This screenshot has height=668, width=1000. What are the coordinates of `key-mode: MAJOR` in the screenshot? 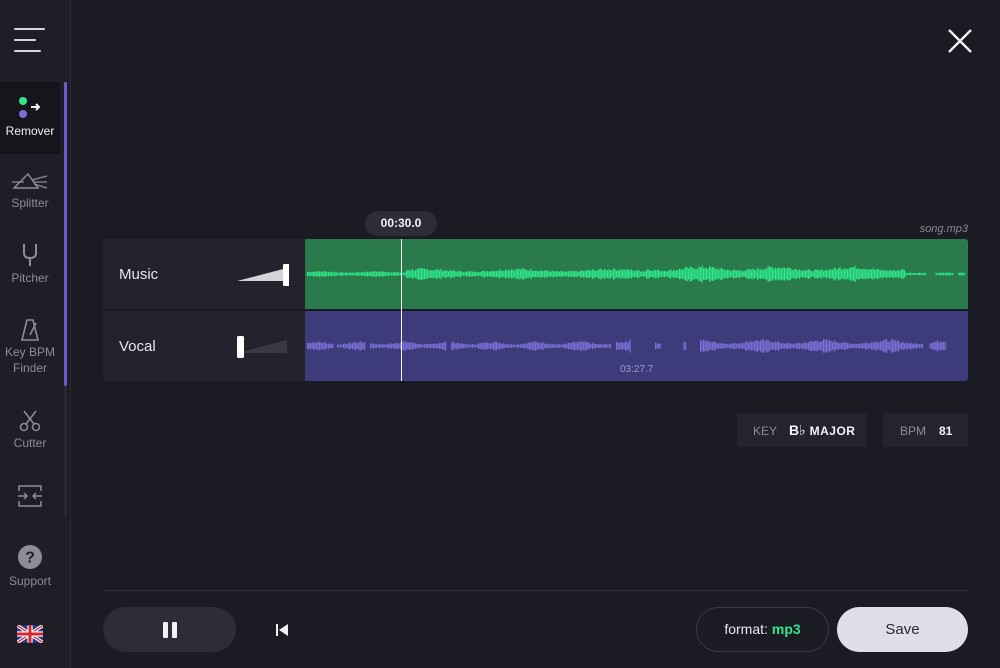 It's located at (832, 431).